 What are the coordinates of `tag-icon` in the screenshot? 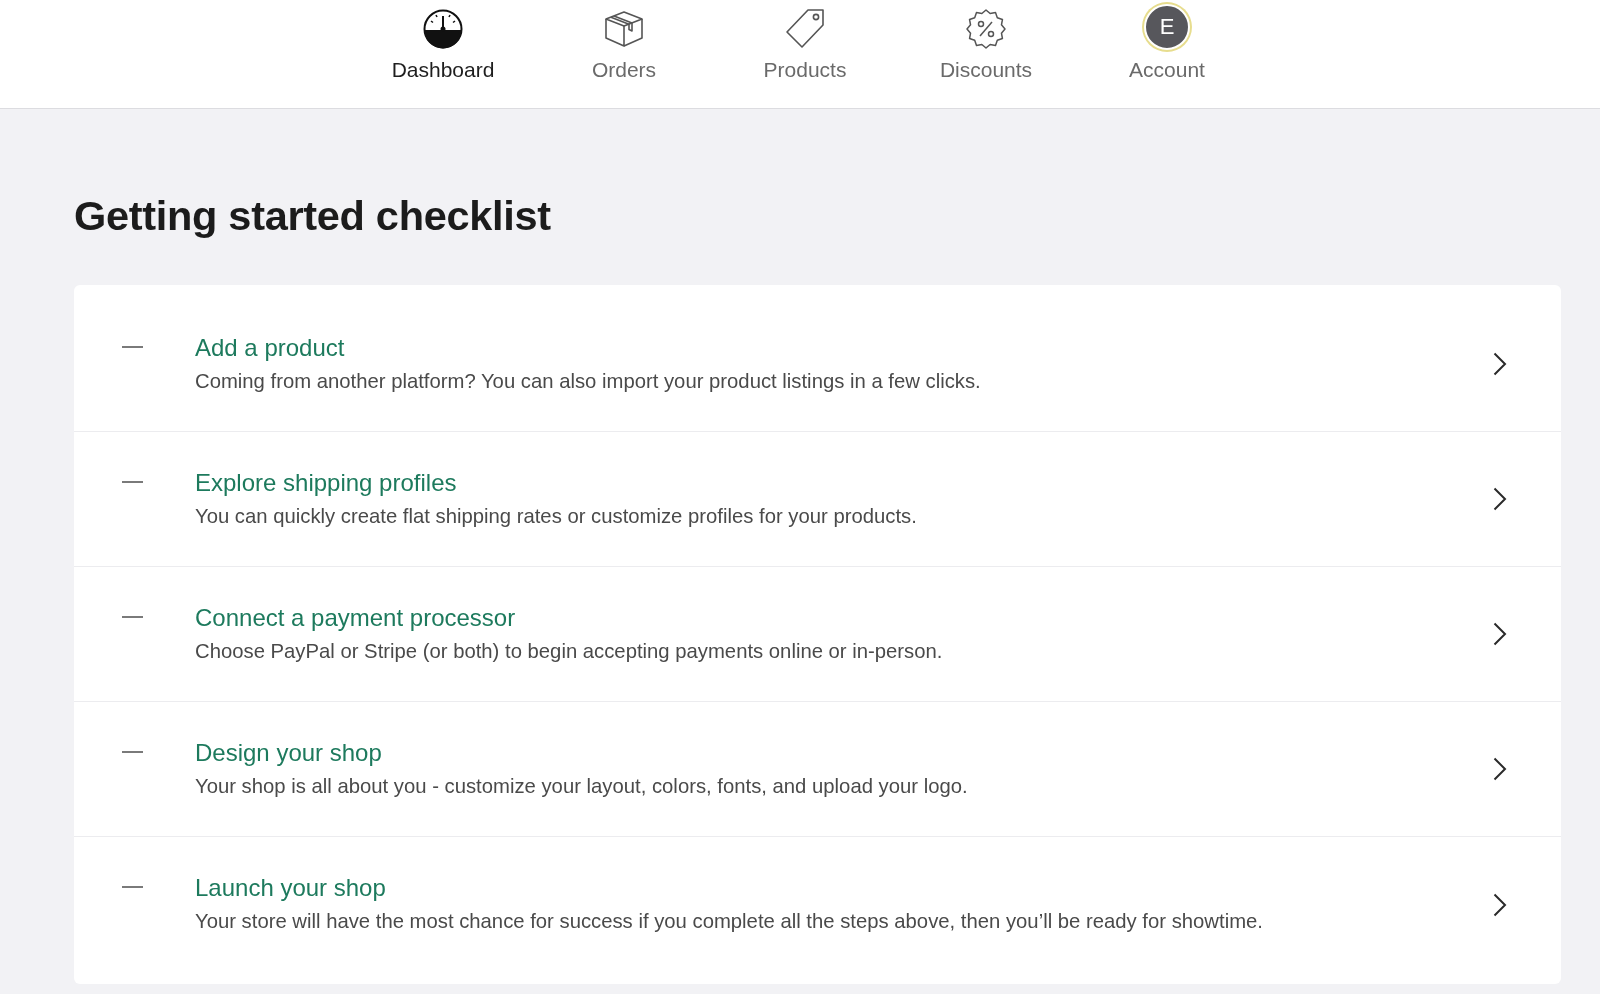 It's located at (805, 29).